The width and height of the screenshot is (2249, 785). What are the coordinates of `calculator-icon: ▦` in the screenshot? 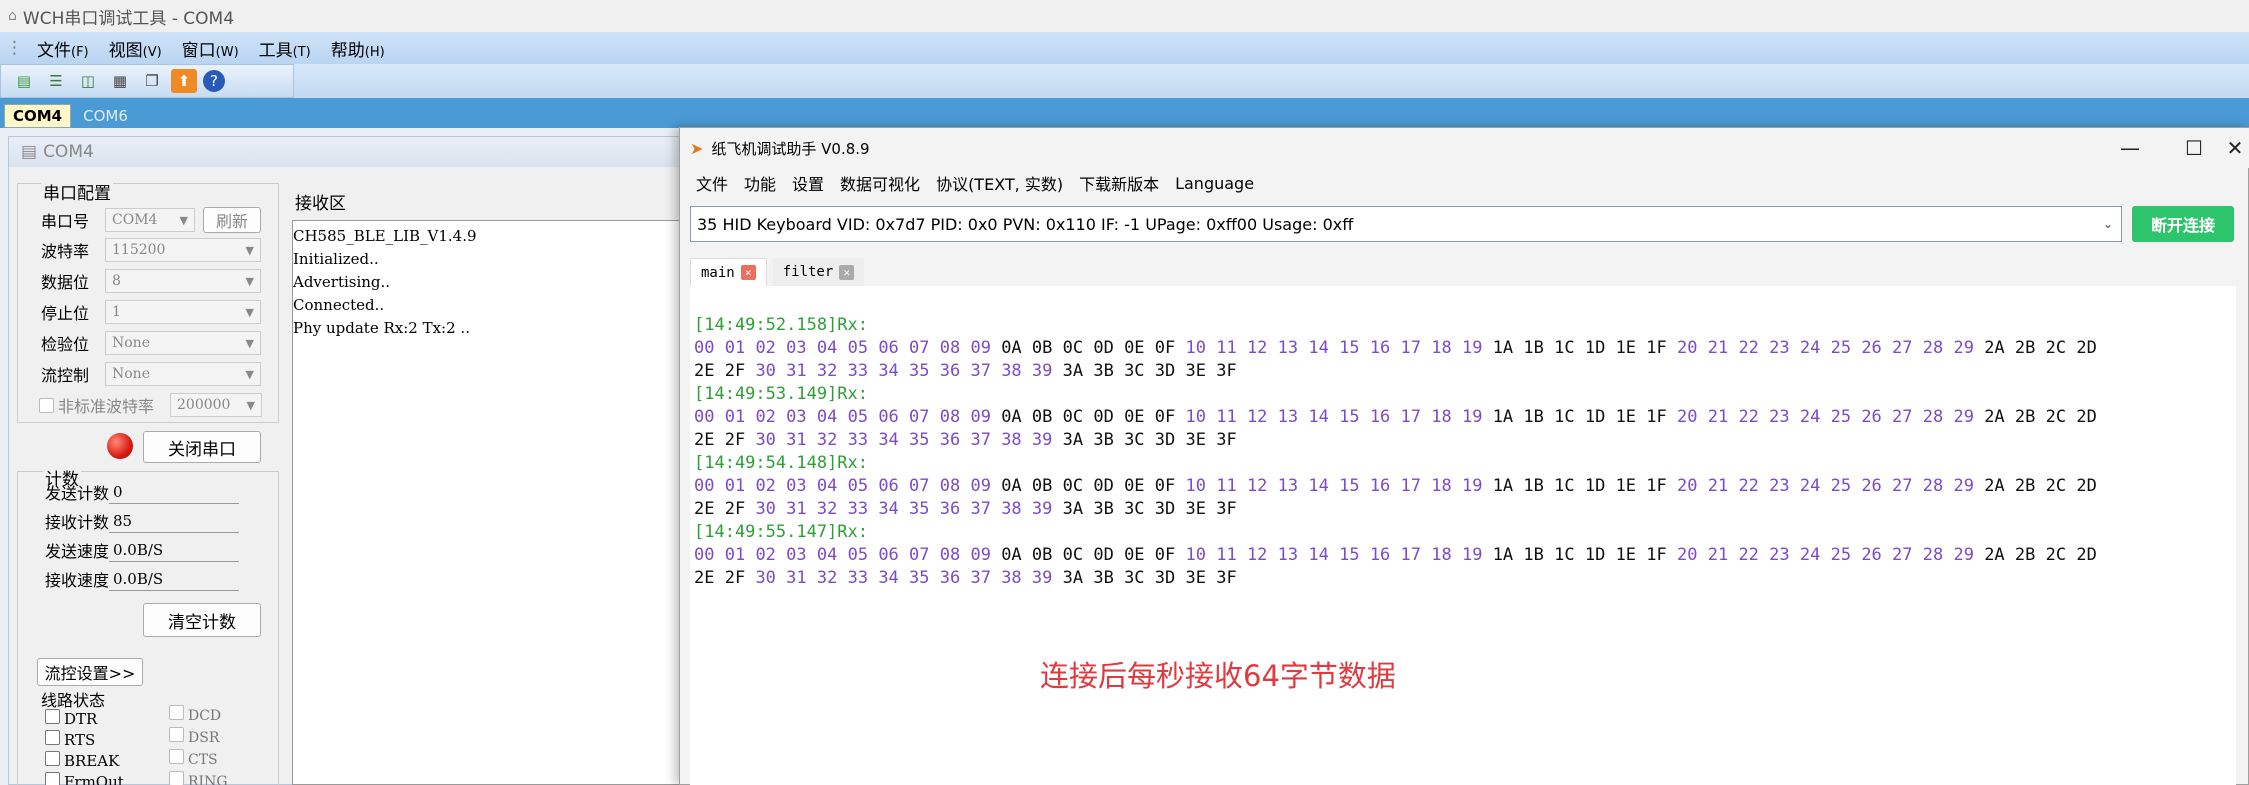 It's located at (120, 81).